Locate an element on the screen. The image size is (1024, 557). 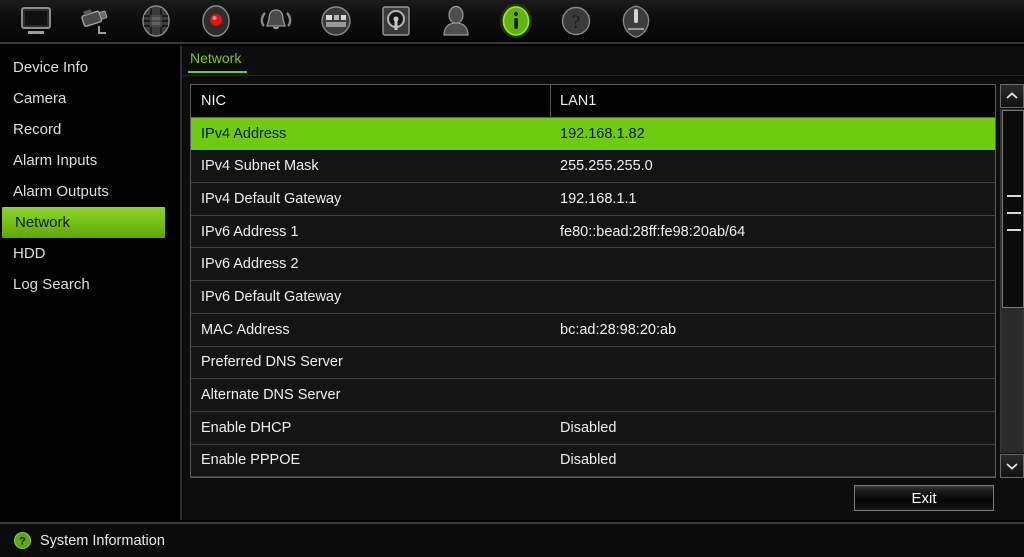
network-icon is located at coordinates (336, 21).